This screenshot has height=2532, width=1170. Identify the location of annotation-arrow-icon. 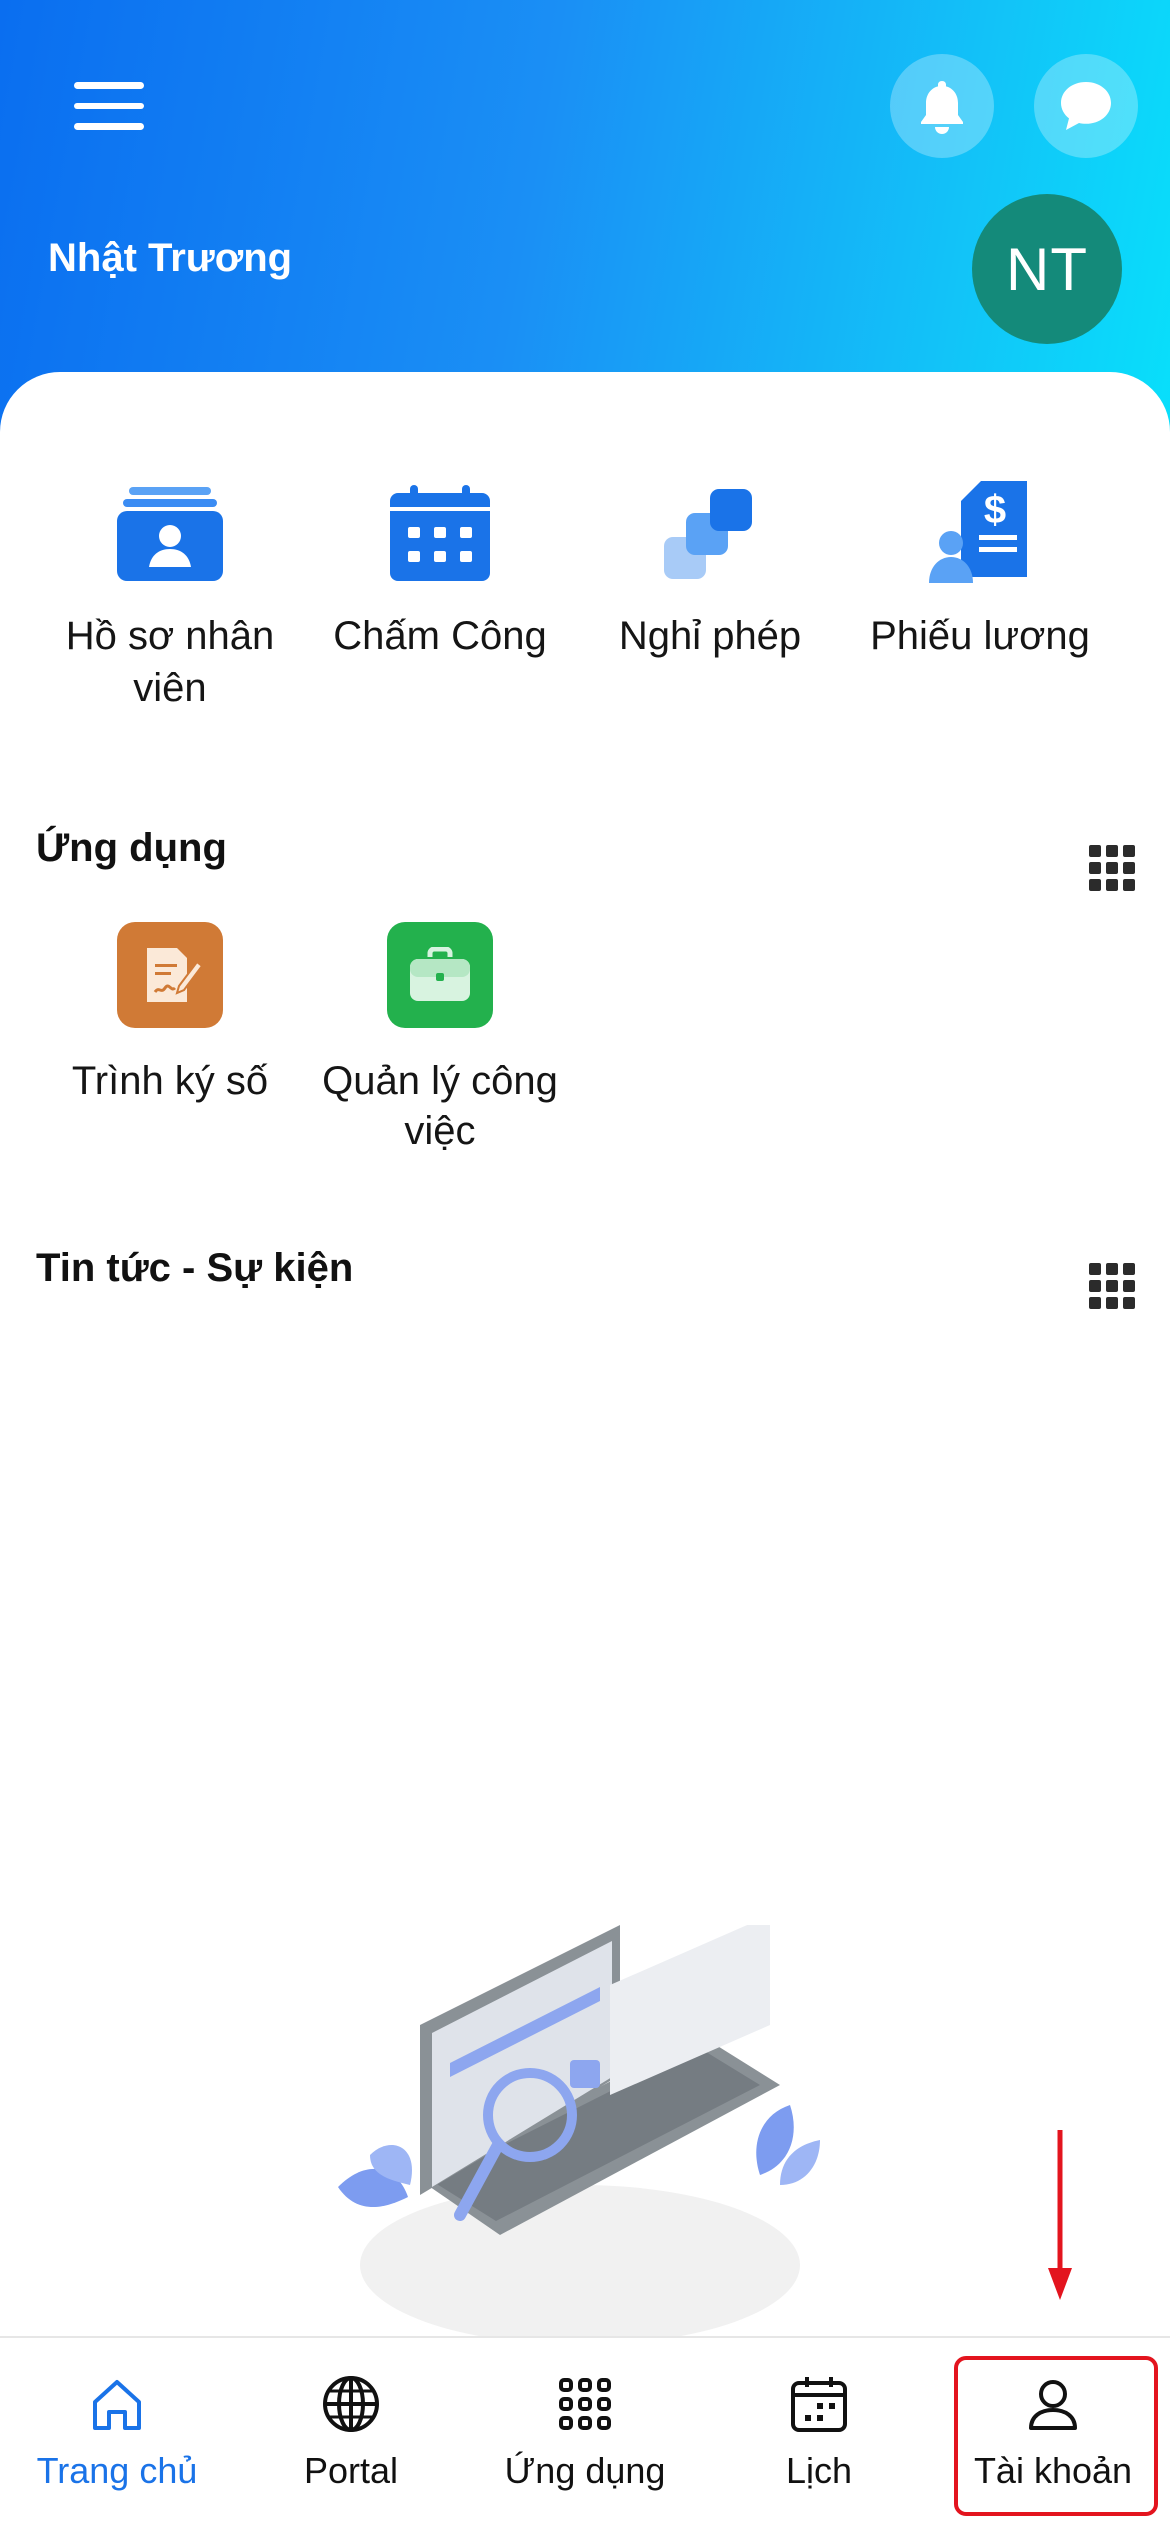
(1060, 2215).